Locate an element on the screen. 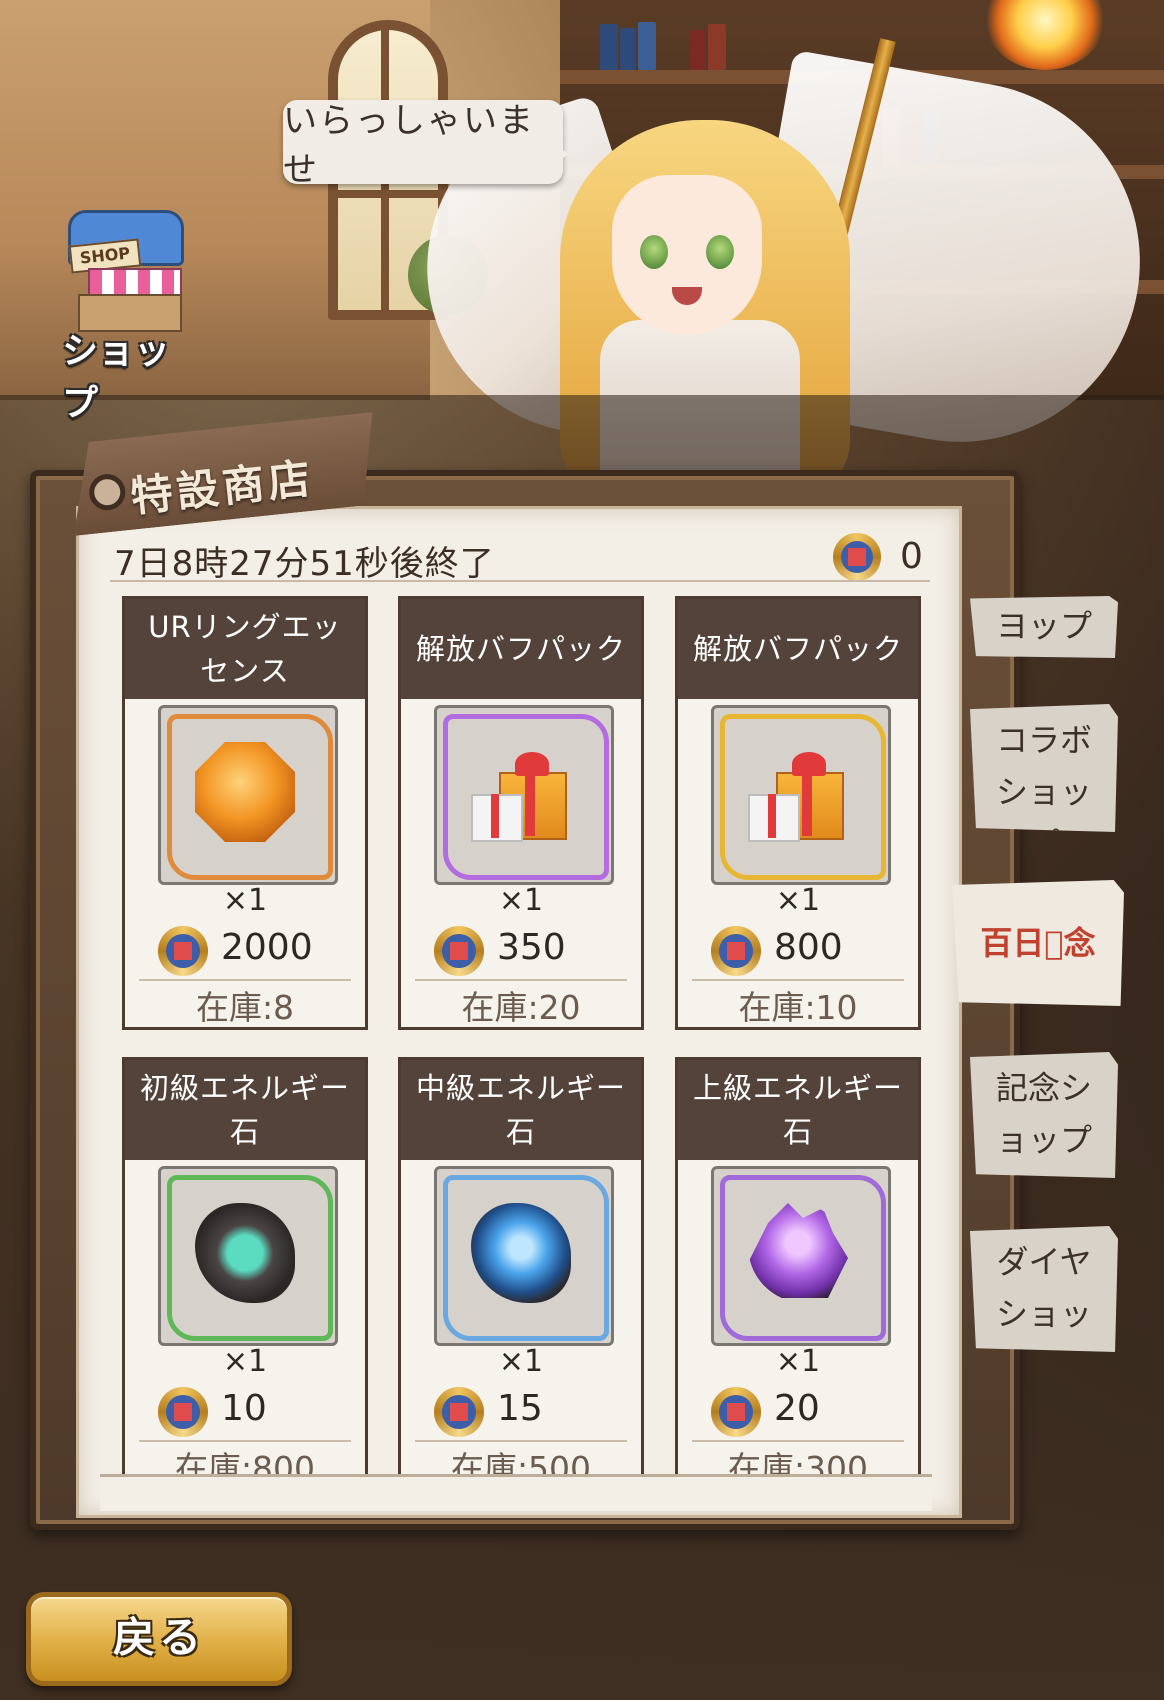 The image size is (1164, 1700). green-stone-icon is located at coordinates (245, 1253).